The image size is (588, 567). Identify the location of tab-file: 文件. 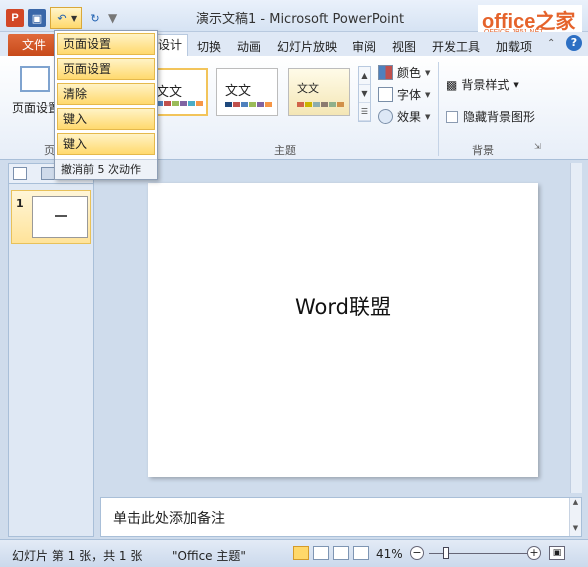
(34, 45).